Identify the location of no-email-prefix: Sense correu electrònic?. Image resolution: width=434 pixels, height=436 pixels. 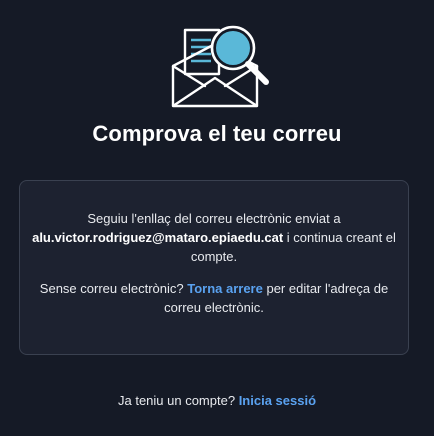
(113, 288).